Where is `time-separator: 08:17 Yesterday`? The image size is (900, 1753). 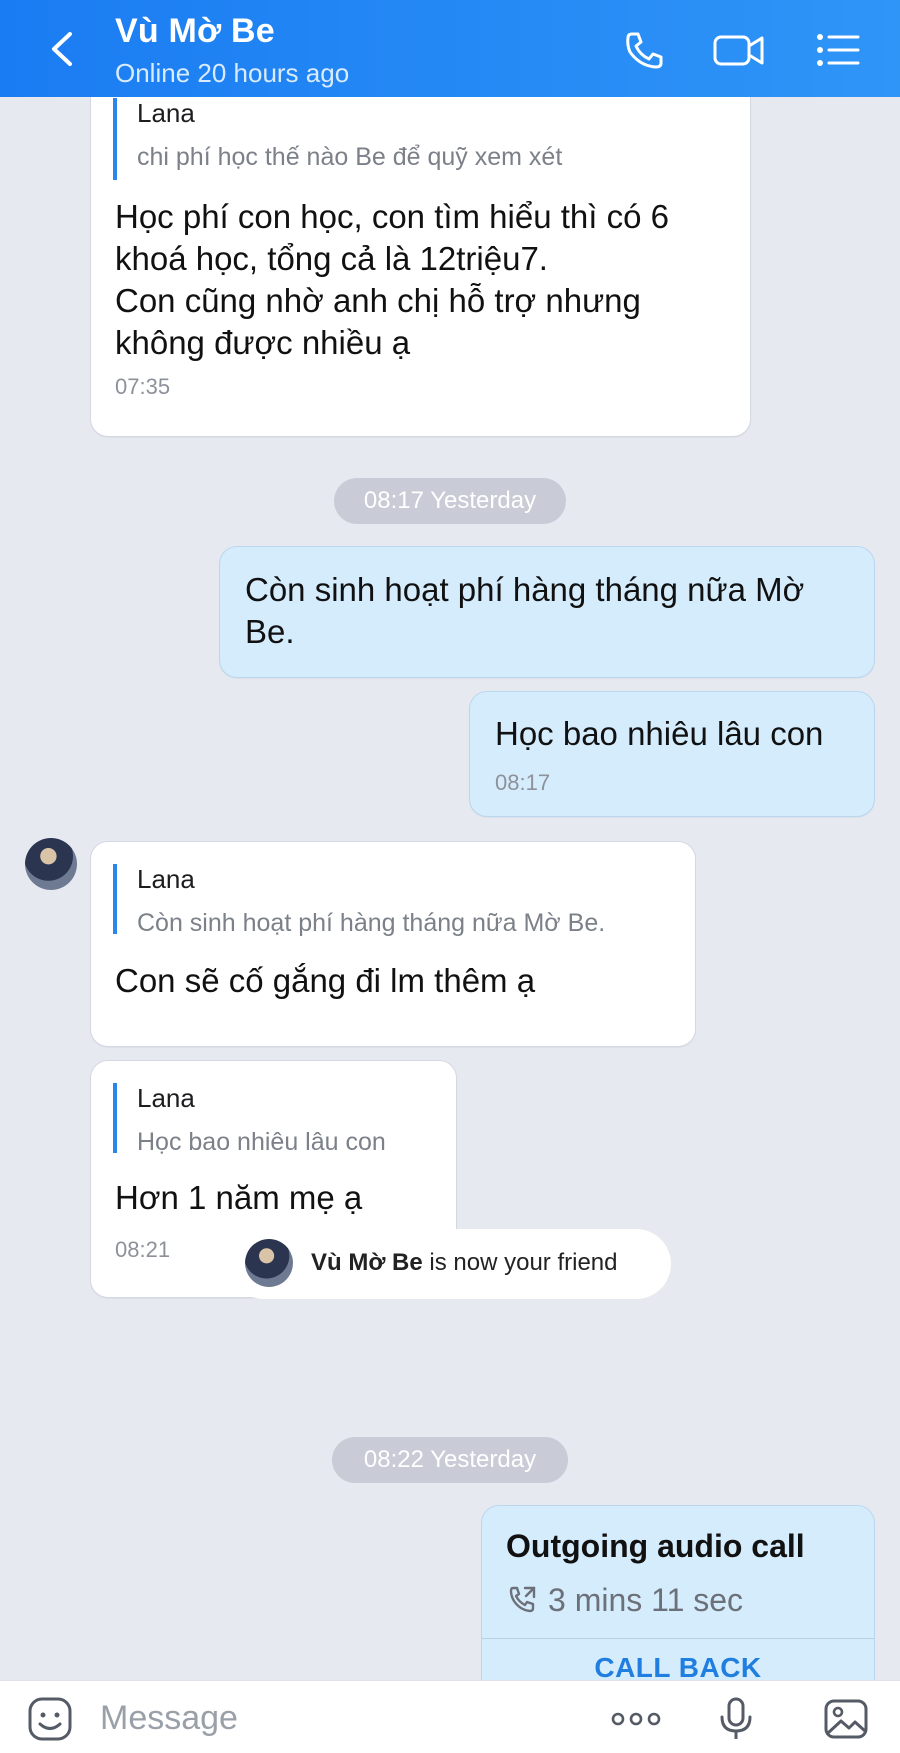
time-separator: 08:17 Yesterday is located at coordinates (450, 501).